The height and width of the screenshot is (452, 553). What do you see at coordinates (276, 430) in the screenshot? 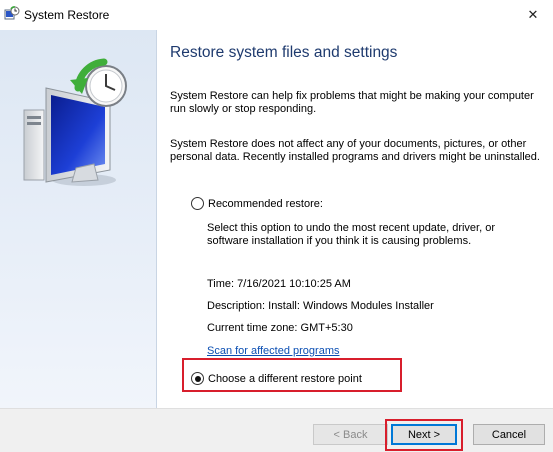
I see `button-bar` at bounding box center [276, 430].